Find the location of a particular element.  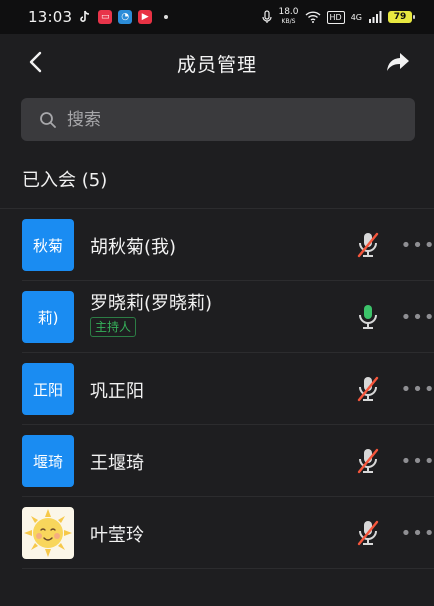

member-name: 叶莹玲 is located at coordinates (117, 535).